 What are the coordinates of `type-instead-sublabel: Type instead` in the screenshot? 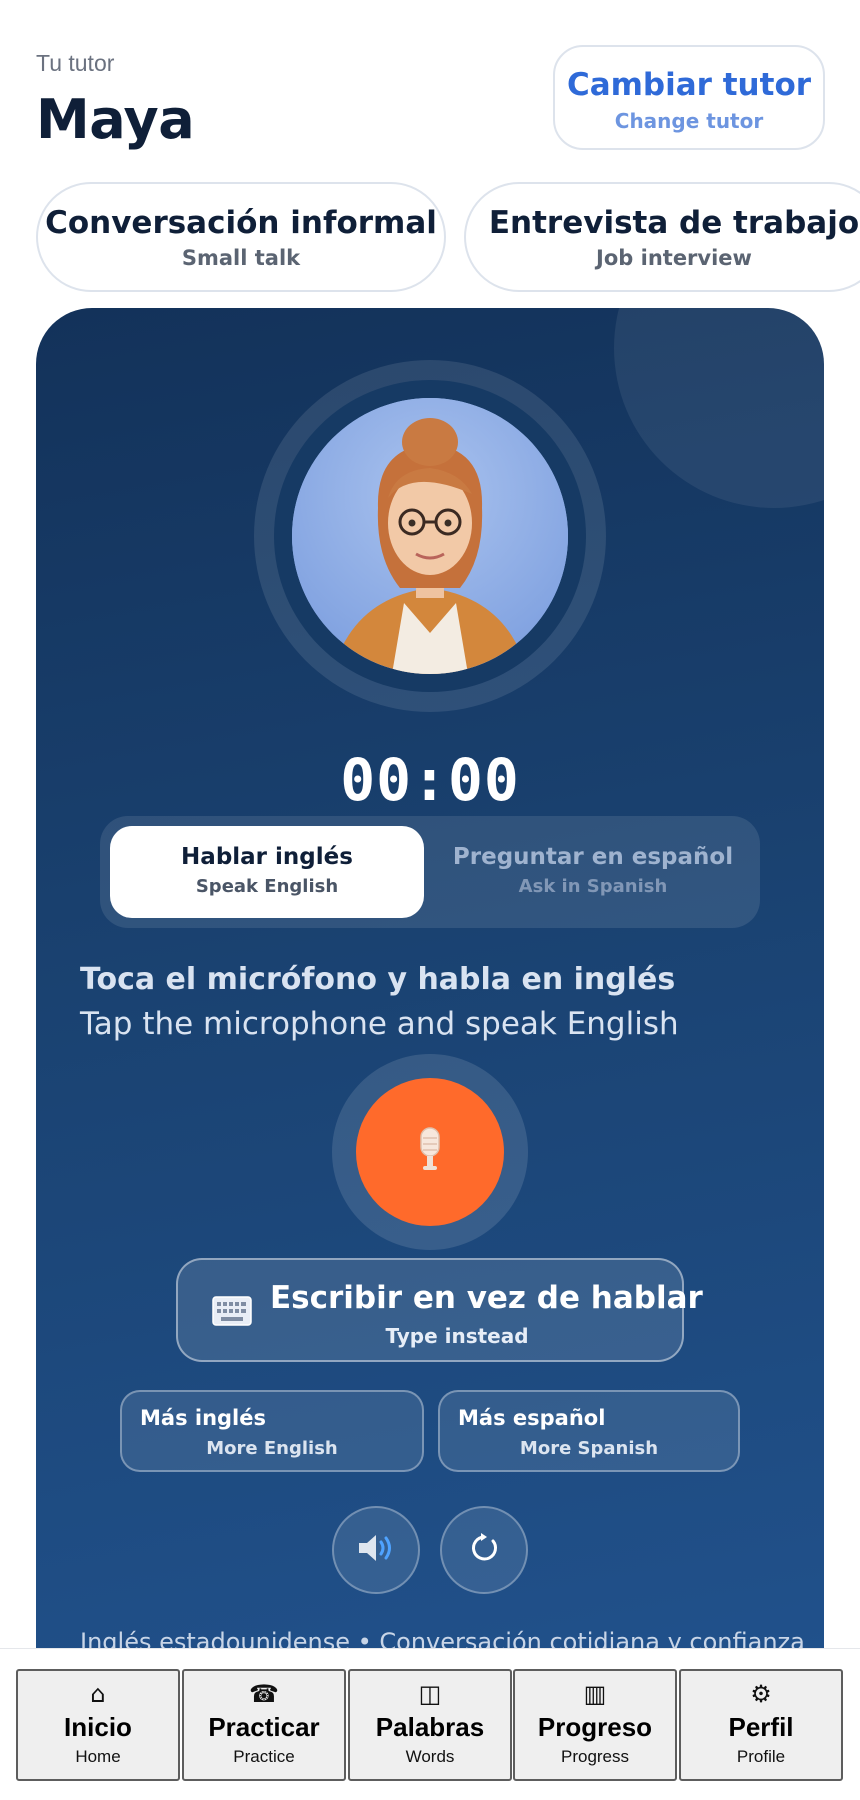 It's located at (457, 1336).